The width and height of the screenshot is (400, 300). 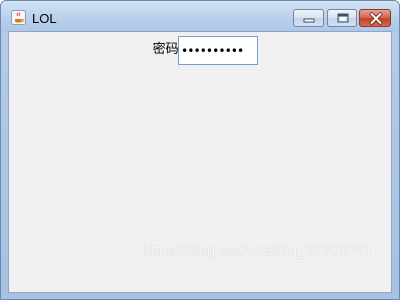 What do you see at coordinates (200, 16) in the screenshot?
I see `title-bar: LOL` at bounding box center [200, 16].